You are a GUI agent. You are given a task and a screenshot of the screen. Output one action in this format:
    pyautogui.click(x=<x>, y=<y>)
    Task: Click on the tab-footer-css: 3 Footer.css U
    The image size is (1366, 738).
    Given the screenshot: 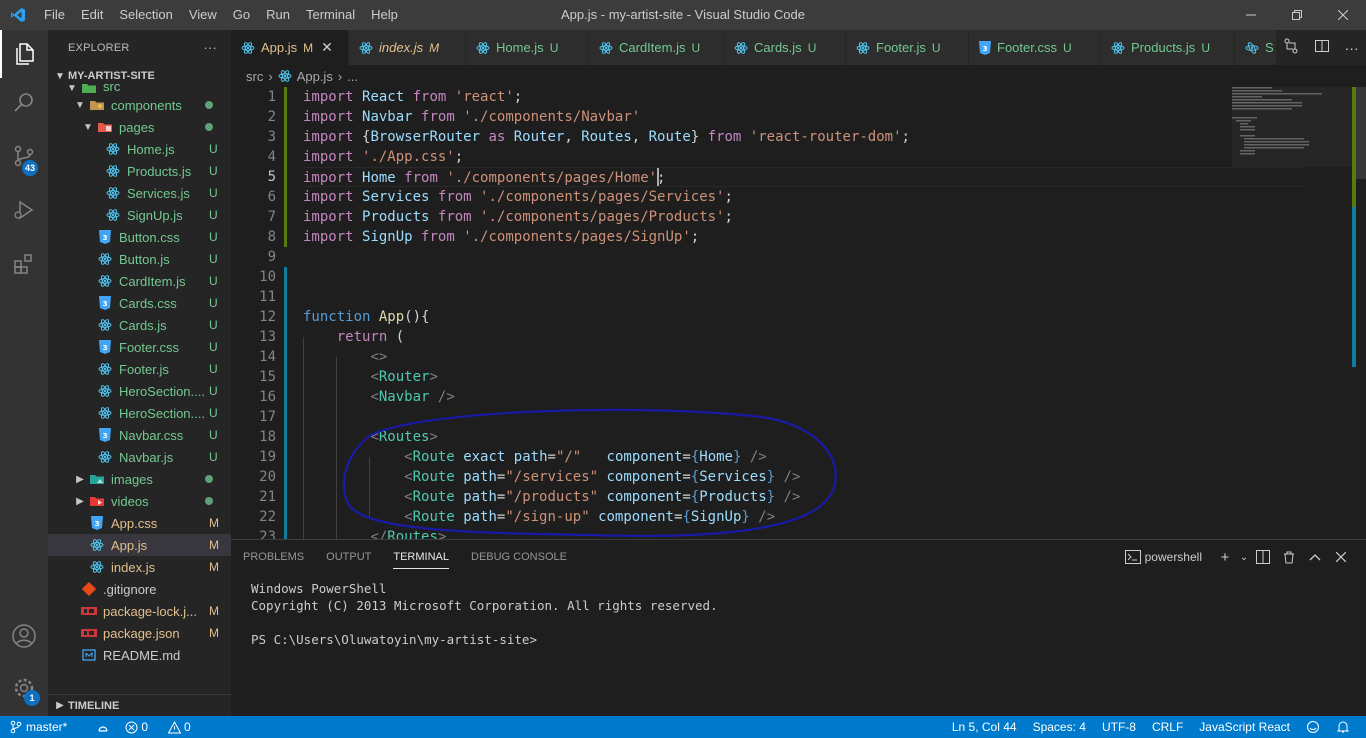 What is the action you would take?
    pyautogui.click(x=1035, y=47)
    